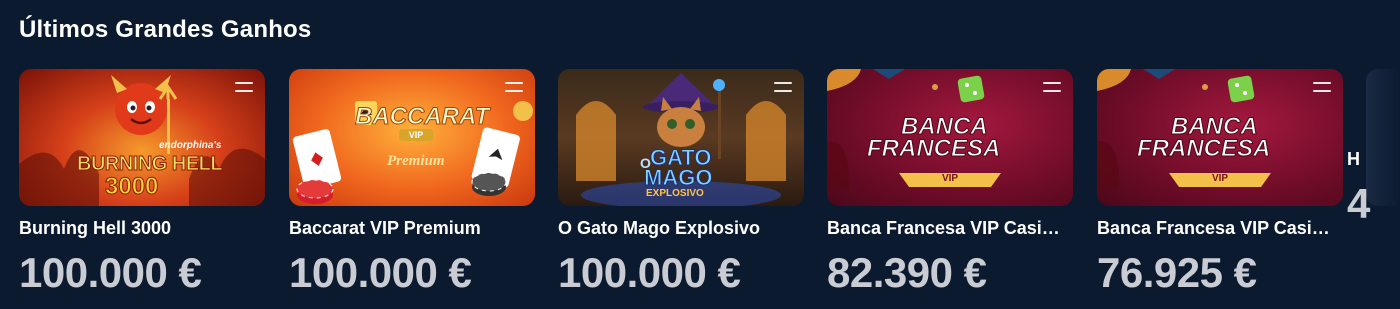  Describe the element at coordinates (165, 29) in the screenshot. I see `section-title: Últimos Grandes Ganhos` at that location.